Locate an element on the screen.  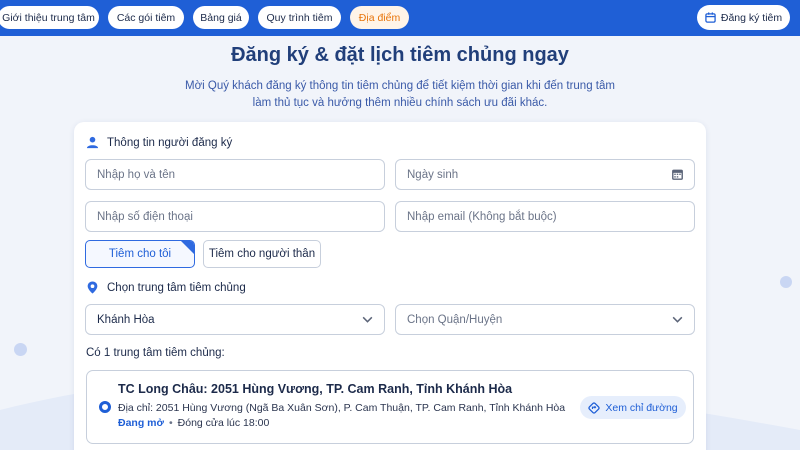
nav-item-pricing: Bảng giá is located at coordinates (221, 17).